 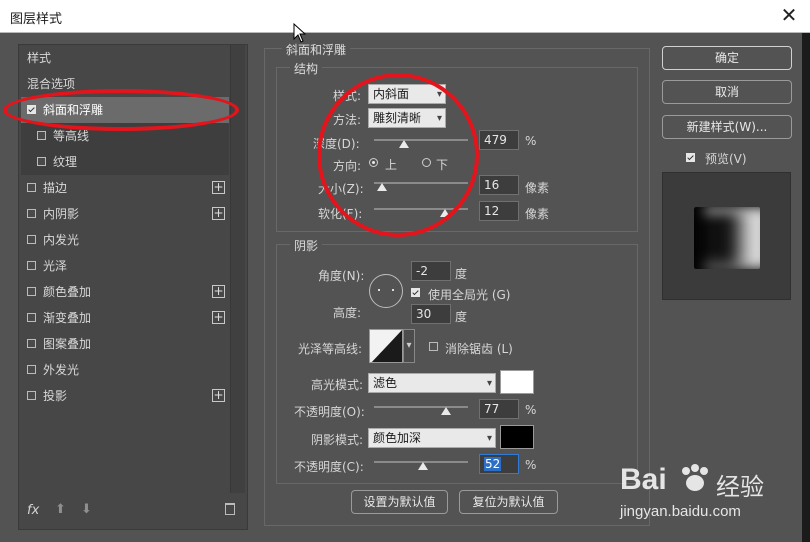 I want to click on preview-label: 预览(V), so click(x=726, y=159).